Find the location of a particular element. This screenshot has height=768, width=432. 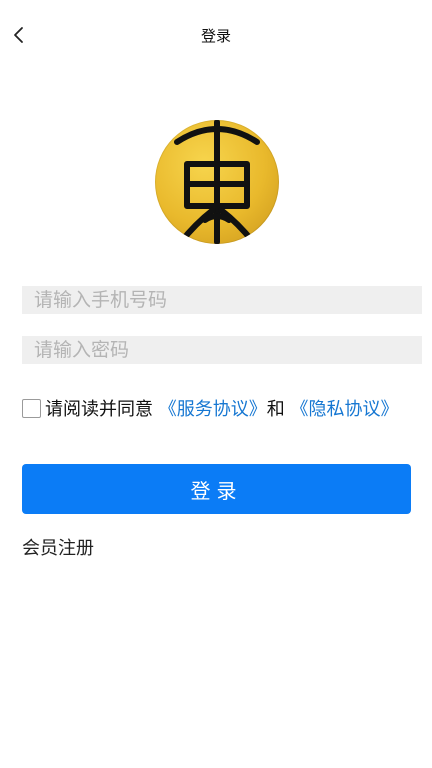

seal-logo-icon is located at coordinates (217, 182).